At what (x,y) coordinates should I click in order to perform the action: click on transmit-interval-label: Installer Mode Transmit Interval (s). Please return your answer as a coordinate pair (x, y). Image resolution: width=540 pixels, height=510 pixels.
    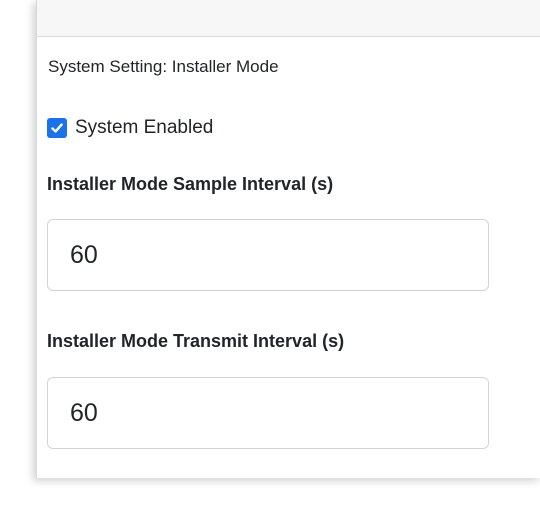
    Looking at the image, I should click on (196, 341).